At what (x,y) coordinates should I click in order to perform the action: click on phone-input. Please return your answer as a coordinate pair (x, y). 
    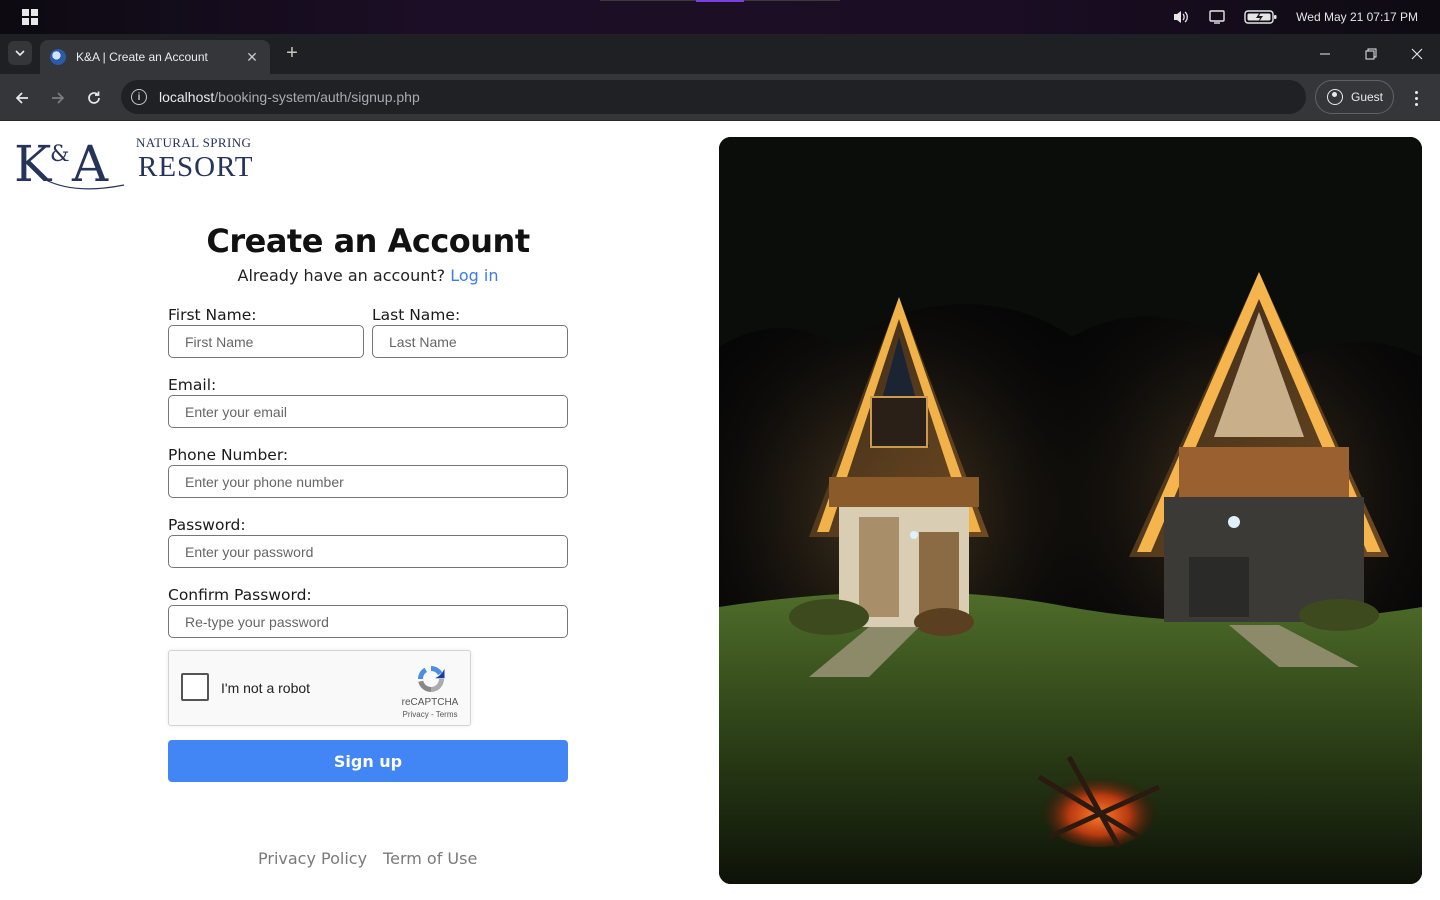
    Looking at the image, I should click on (368, 481).